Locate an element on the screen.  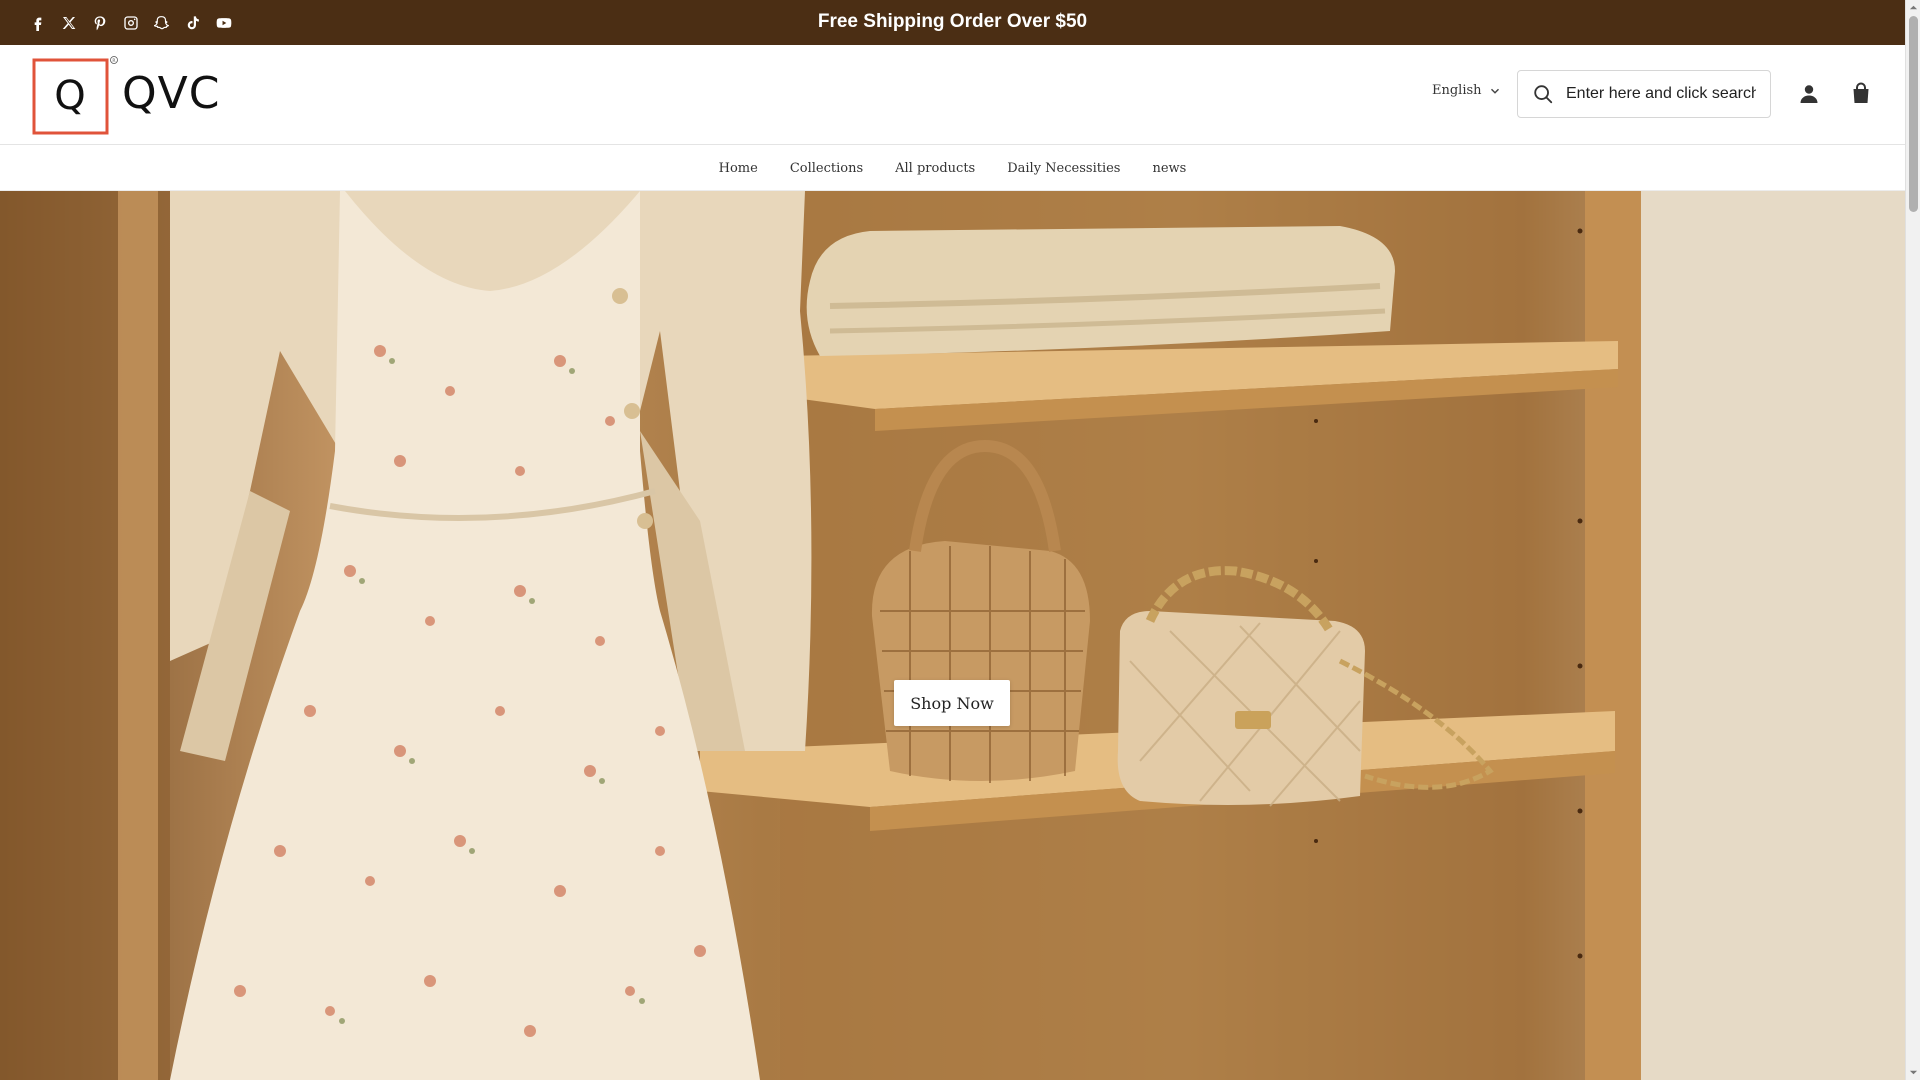
search-box is located at coordinates (1644, 94).